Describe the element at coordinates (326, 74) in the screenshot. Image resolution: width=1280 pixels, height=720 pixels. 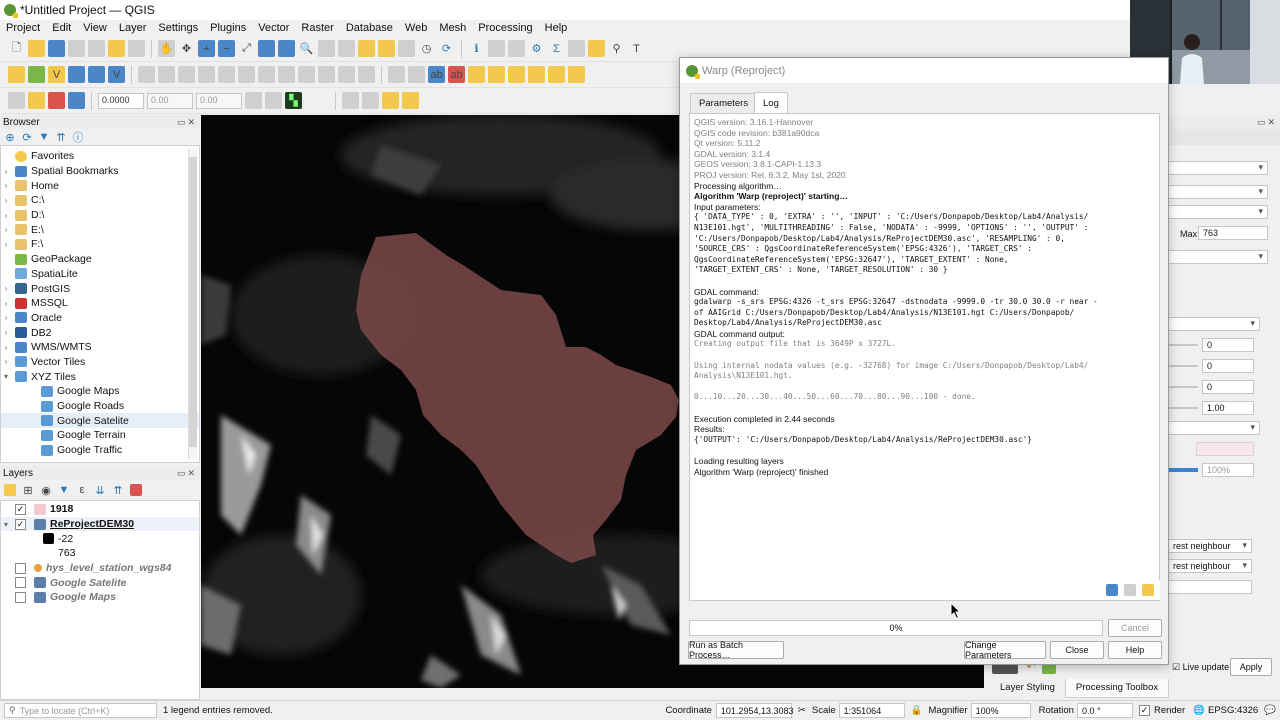
I see `paste-icon` at that location.